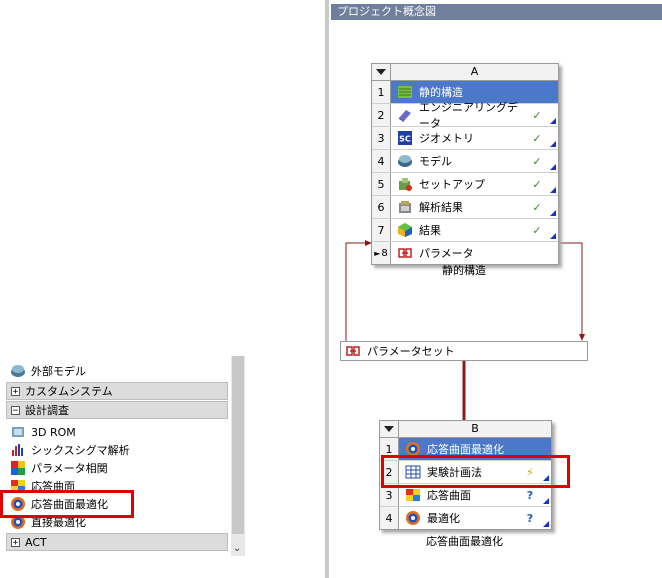  Describe the element at coordinates (405, 230) in the screenshot. I see `results-icon` at that location.